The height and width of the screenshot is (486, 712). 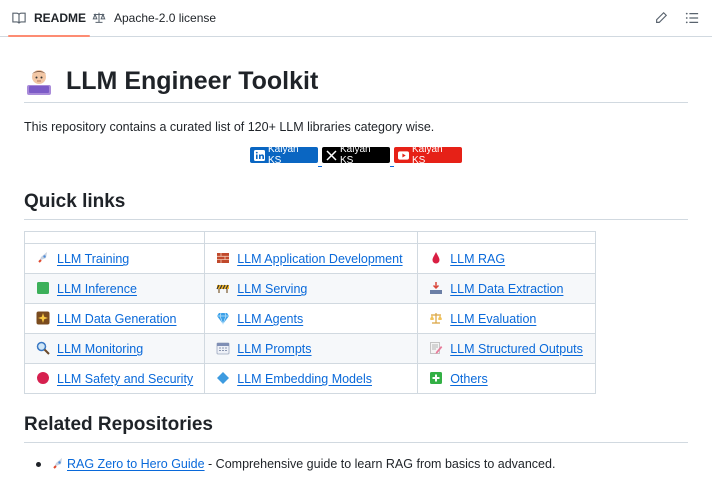 I want to click on edit-button, so click(x=661, y=18).